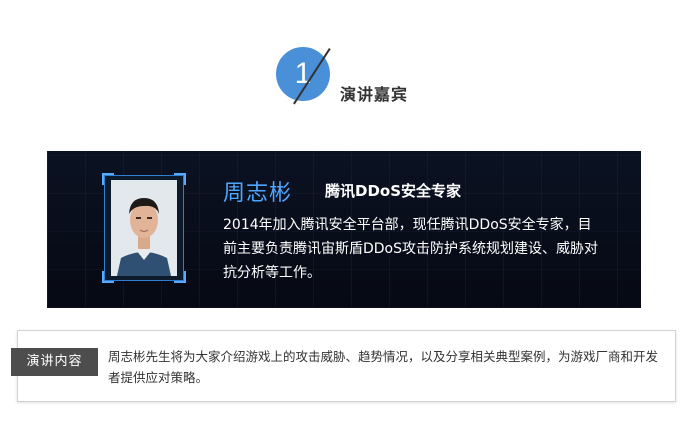  What do you see at coordinates (54, 362) in the screenshot?
I see `talk-content-label: 演讲内容` at bounding box center [54, 362].